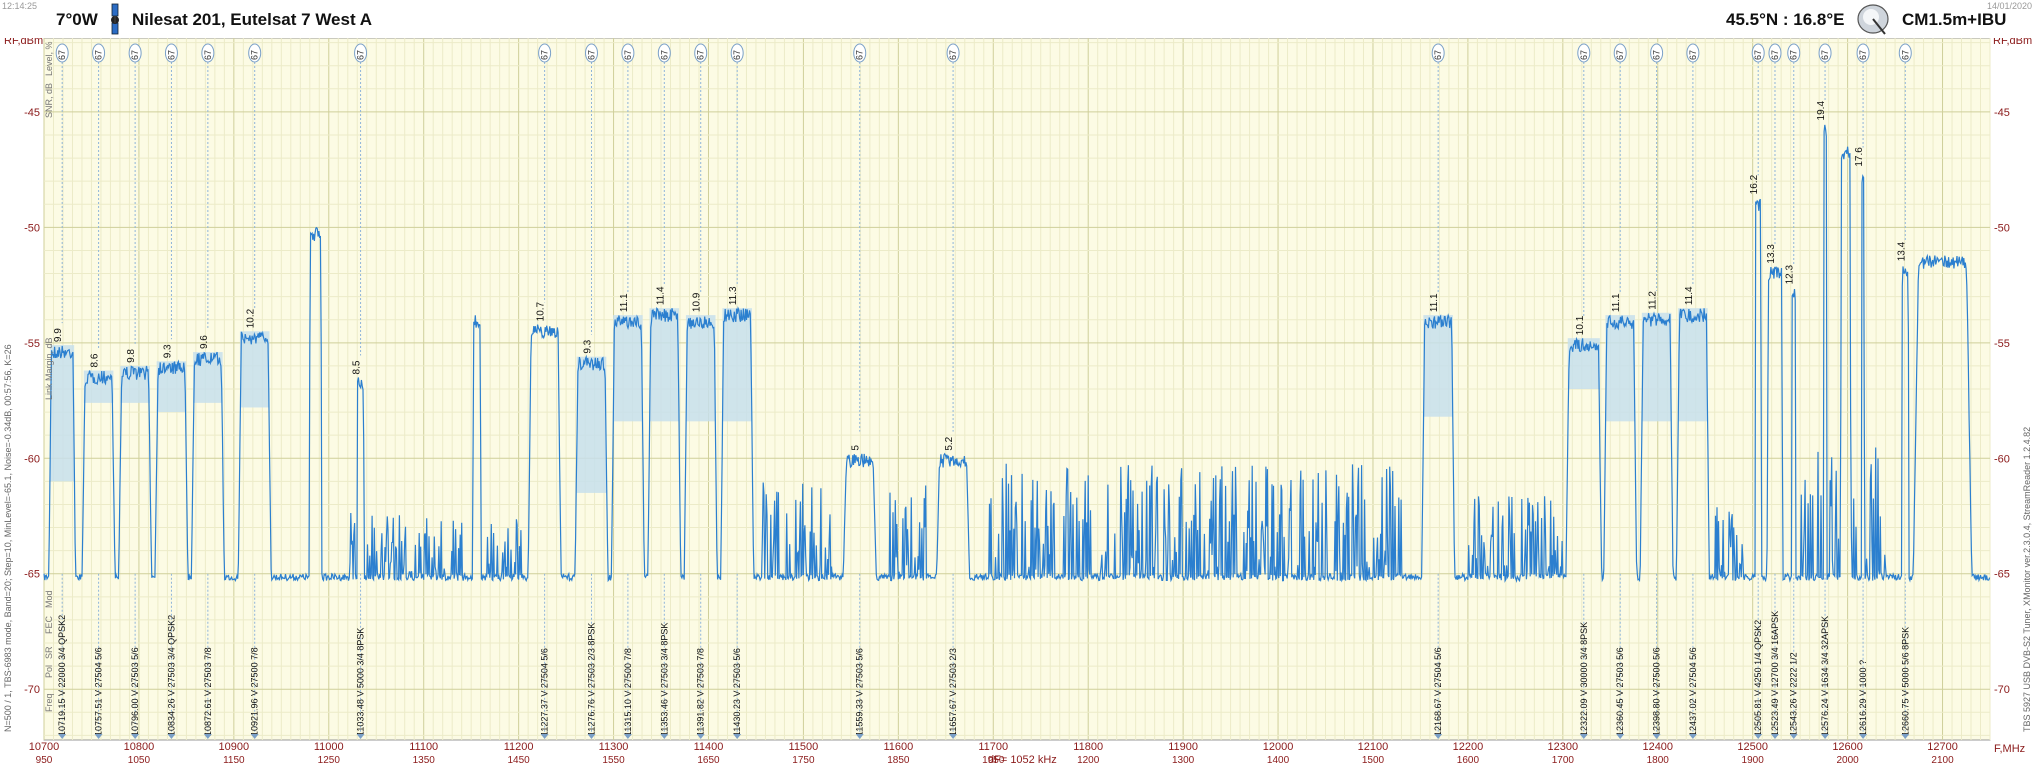  Describe the element at coordinates (1847, 760) in the screenshot. I see `if-tick-label: 2000` at that location.